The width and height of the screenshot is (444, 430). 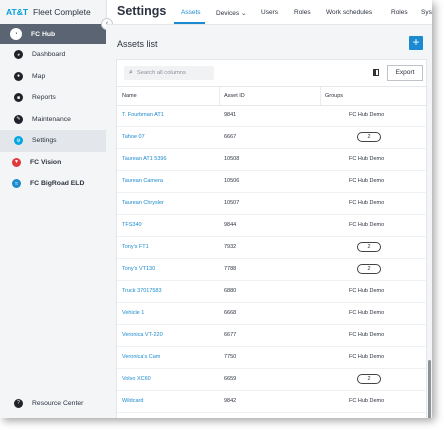 What do you see at coordinates (376, 72) in the screenshot?
I see `columns-toggle-icon` at bounding box center [376, 72].